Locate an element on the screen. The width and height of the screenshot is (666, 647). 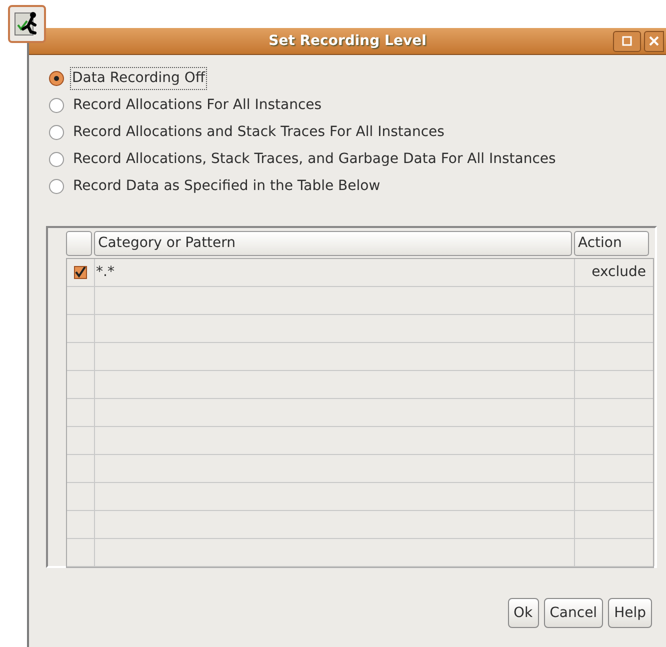
checkbox is located at coordinates (80, 272).